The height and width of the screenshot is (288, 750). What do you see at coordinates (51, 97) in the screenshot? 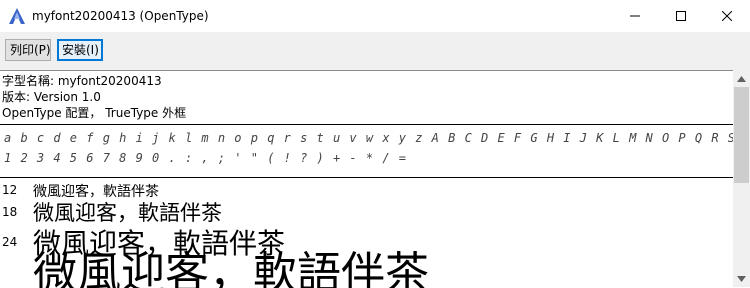
I see `version-line: 版本: Version 1.0` at bounding box center [51, 97].